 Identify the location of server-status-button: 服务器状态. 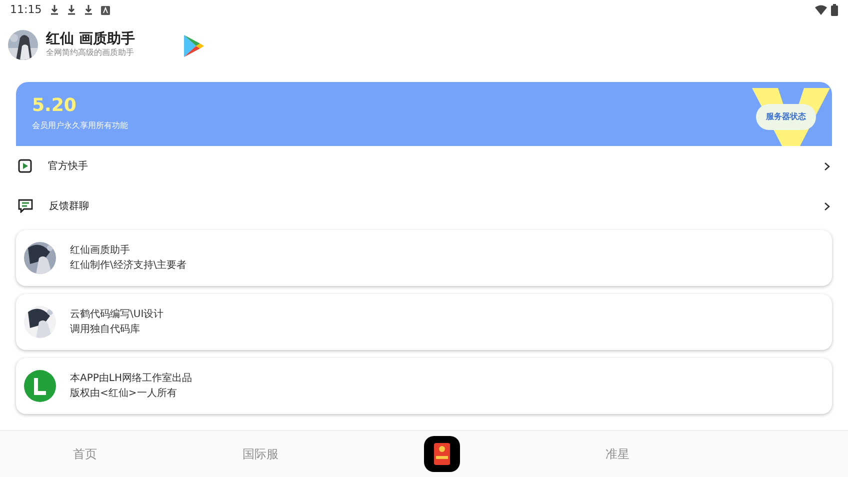
(786, 117).